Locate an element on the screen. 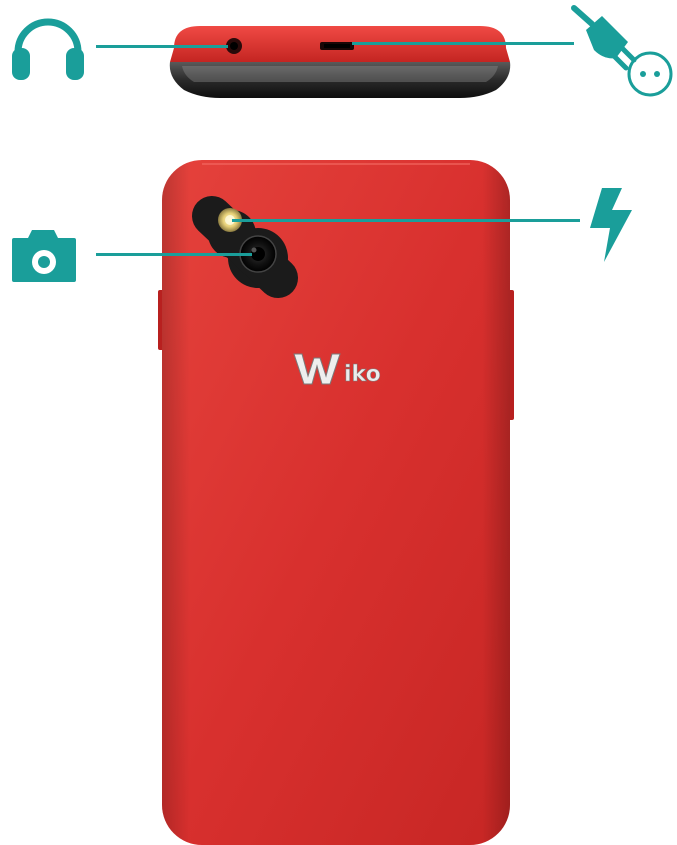 Image resolution: width=677 pixels, height=845 pixels. headphone-jack-leader is located at coordinates (162, 46).